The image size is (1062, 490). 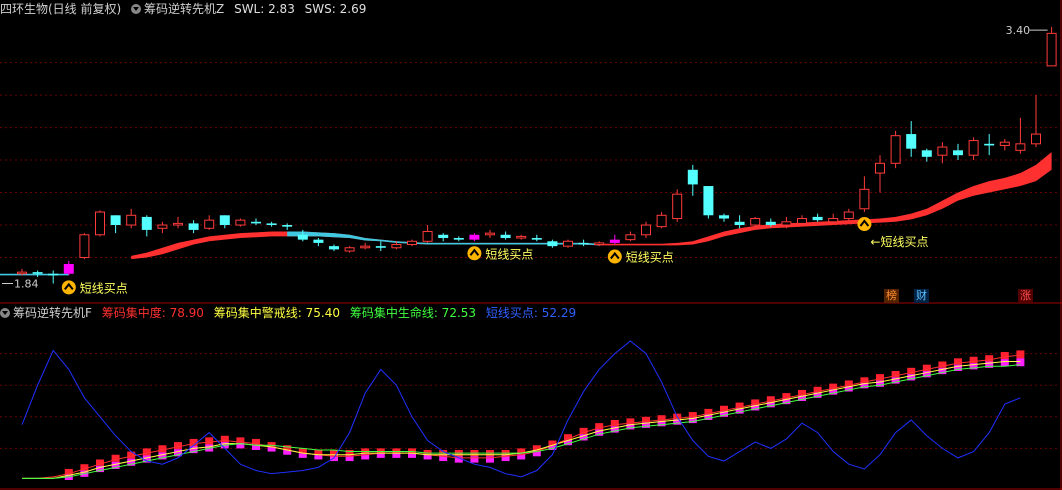 What do you see at coordinates (921, 296) in the screenshot?
I see `finance-badge: 财` at bounding box center [921, 296].